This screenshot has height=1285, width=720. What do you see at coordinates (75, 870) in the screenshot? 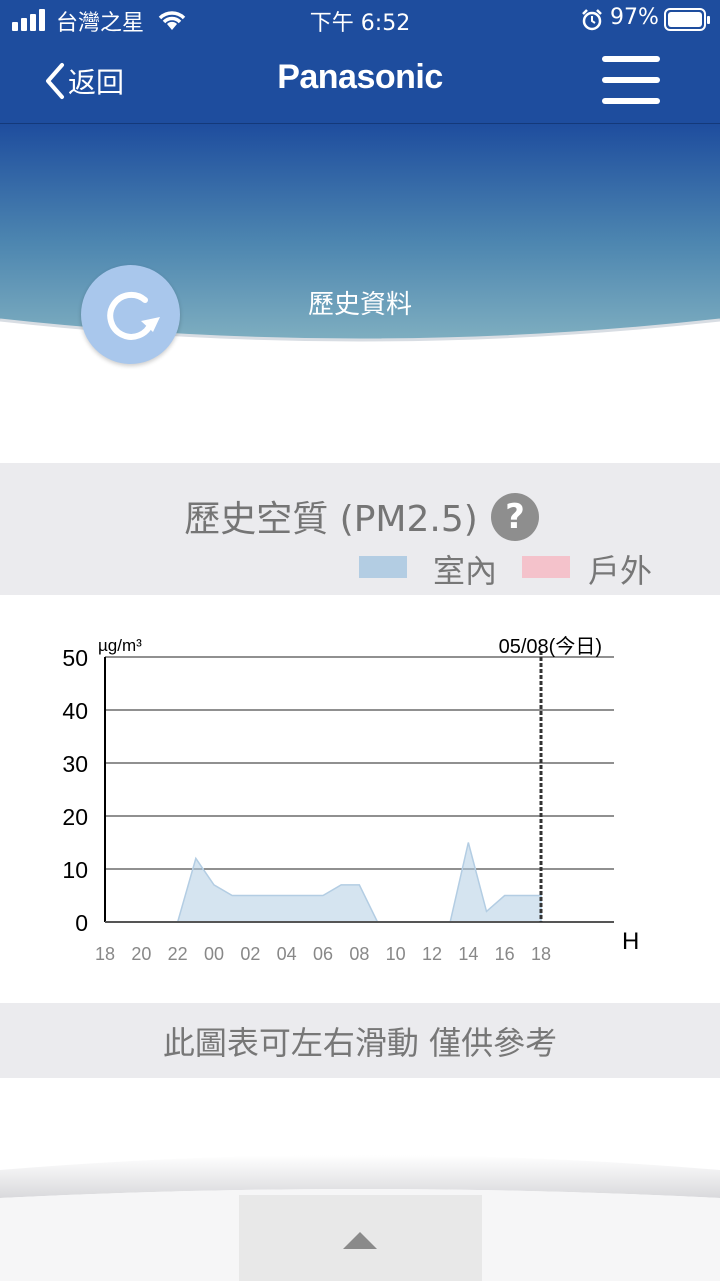
I see `y-tick-label: 10` at bounding box center [75, 870].